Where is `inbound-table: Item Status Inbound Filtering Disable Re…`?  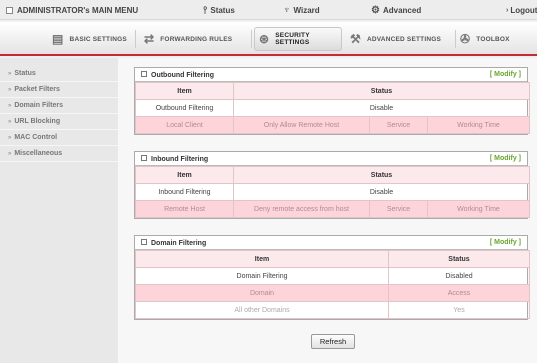
inbound-table: Item Status Inbound Filtering Disable Re… is located at coordinates (332, 192).